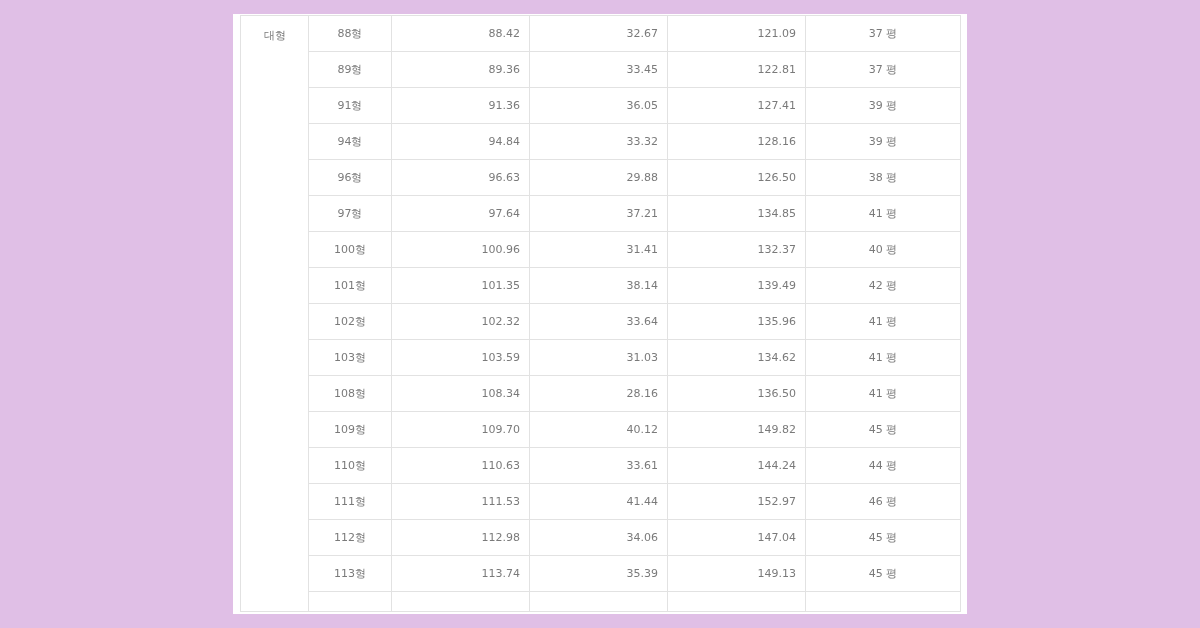  I want to click on table-cell: 122.81, so click(776, 69).